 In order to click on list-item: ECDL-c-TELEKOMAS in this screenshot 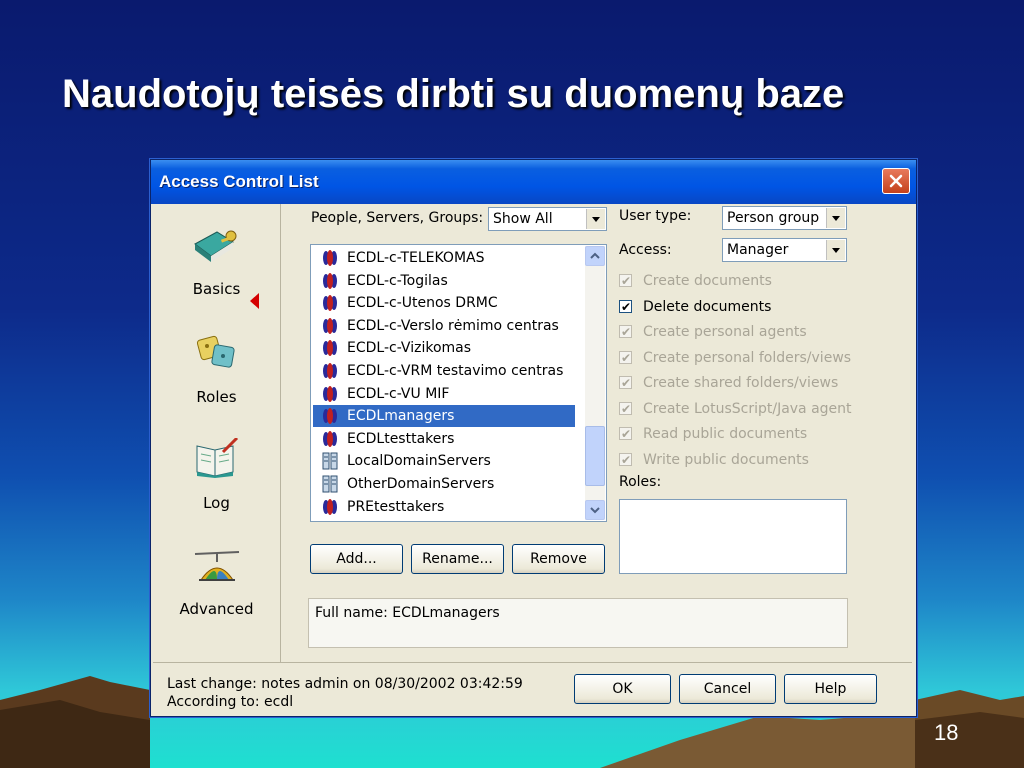, I will do `click(444, 258)`.